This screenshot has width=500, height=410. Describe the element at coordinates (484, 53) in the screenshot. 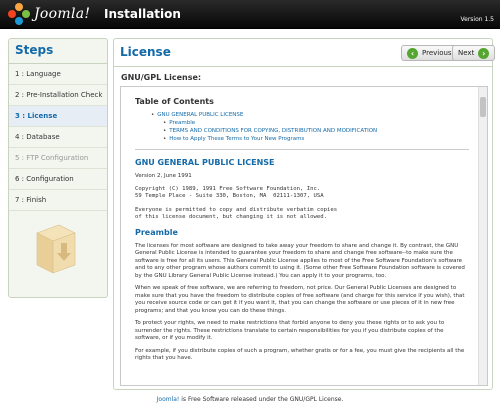

I see `arrow-right-icon: ›` at that location.